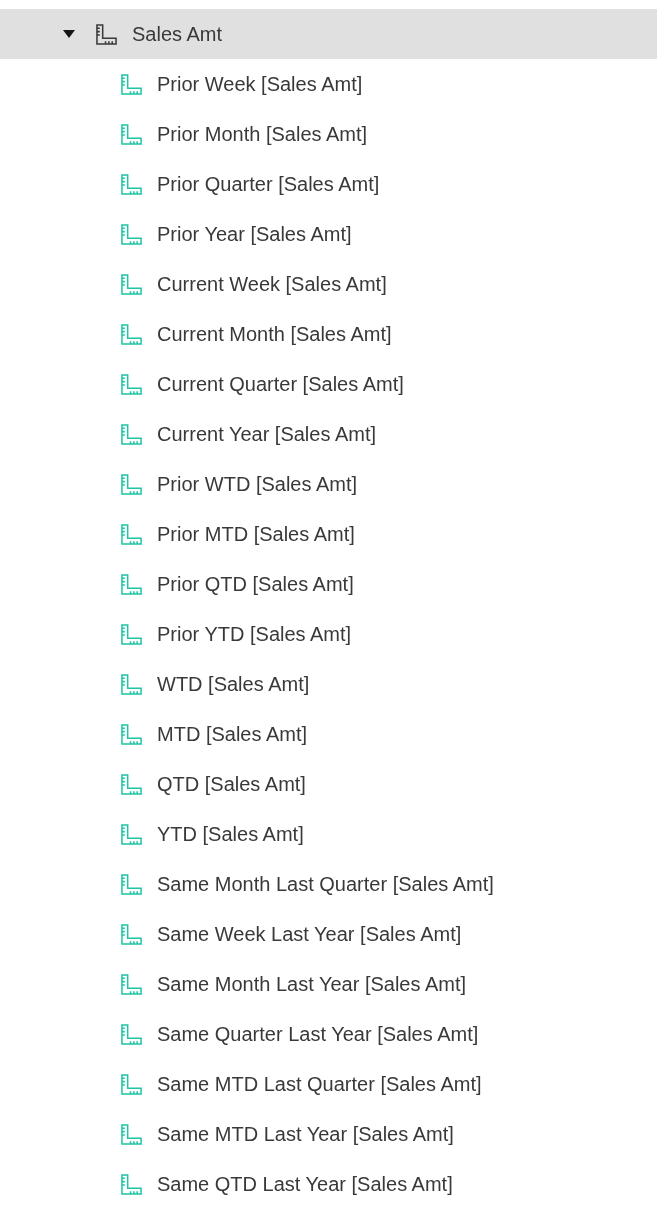 This screenshot has width=657, height=1221. I want to click on tree-item: YTD [Sales Amt], so click(212, 834).